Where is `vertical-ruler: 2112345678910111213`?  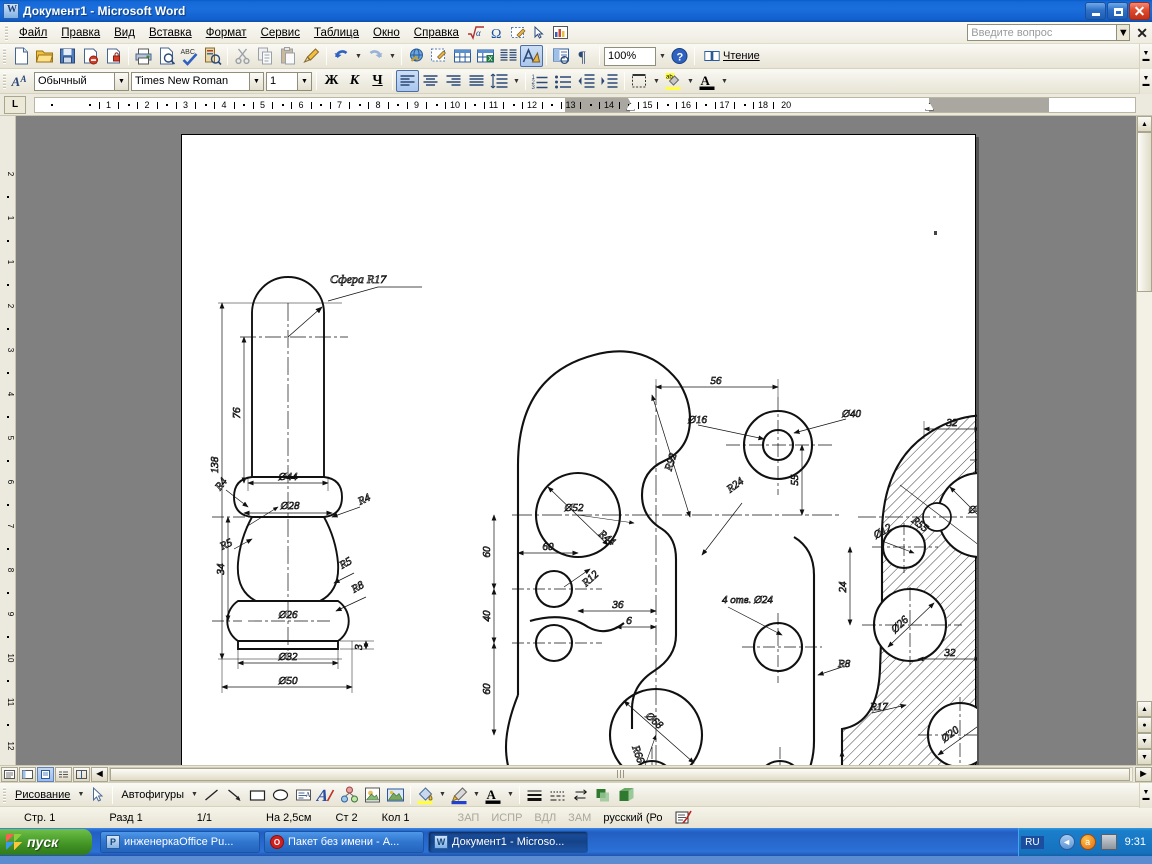 vertical-ruler: 2112345678910111213 is located at coordinates (8, 440).